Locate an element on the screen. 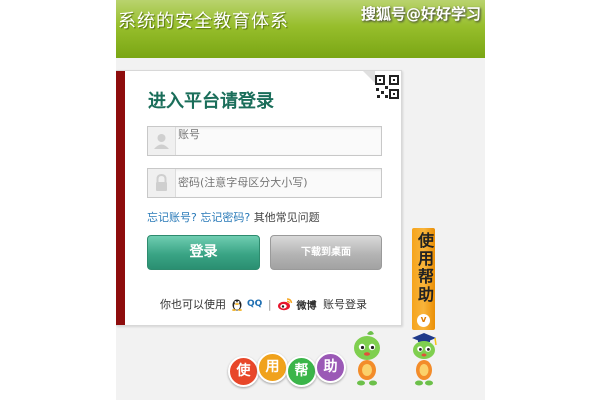 This screenshot has width=600, height=400. qq-label: QQ is located at coordinates (255, 304).